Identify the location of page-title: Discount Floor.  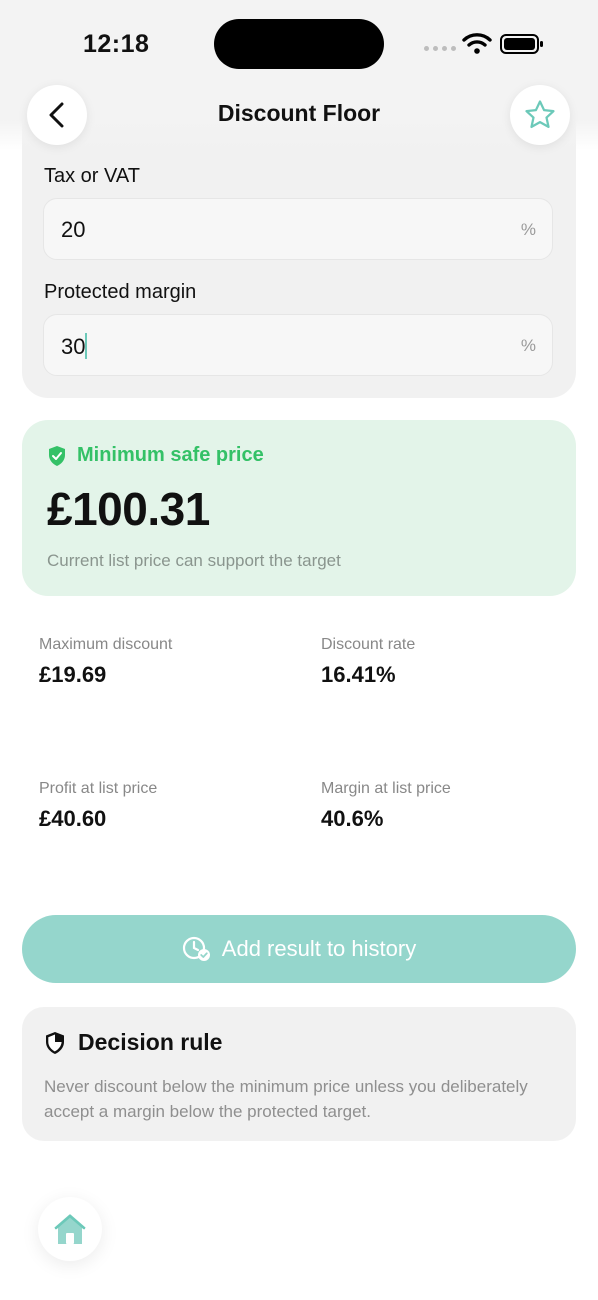
(299, 113).